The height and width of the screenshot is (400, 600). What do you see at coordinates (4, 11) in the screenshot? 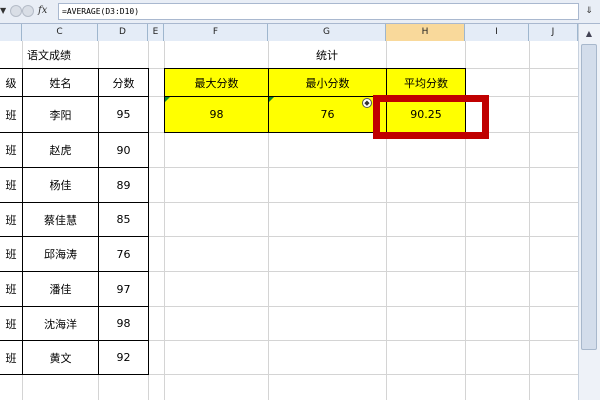
I see `name-box-dropdown-icon: ▼` at bounding box center [4, 11].